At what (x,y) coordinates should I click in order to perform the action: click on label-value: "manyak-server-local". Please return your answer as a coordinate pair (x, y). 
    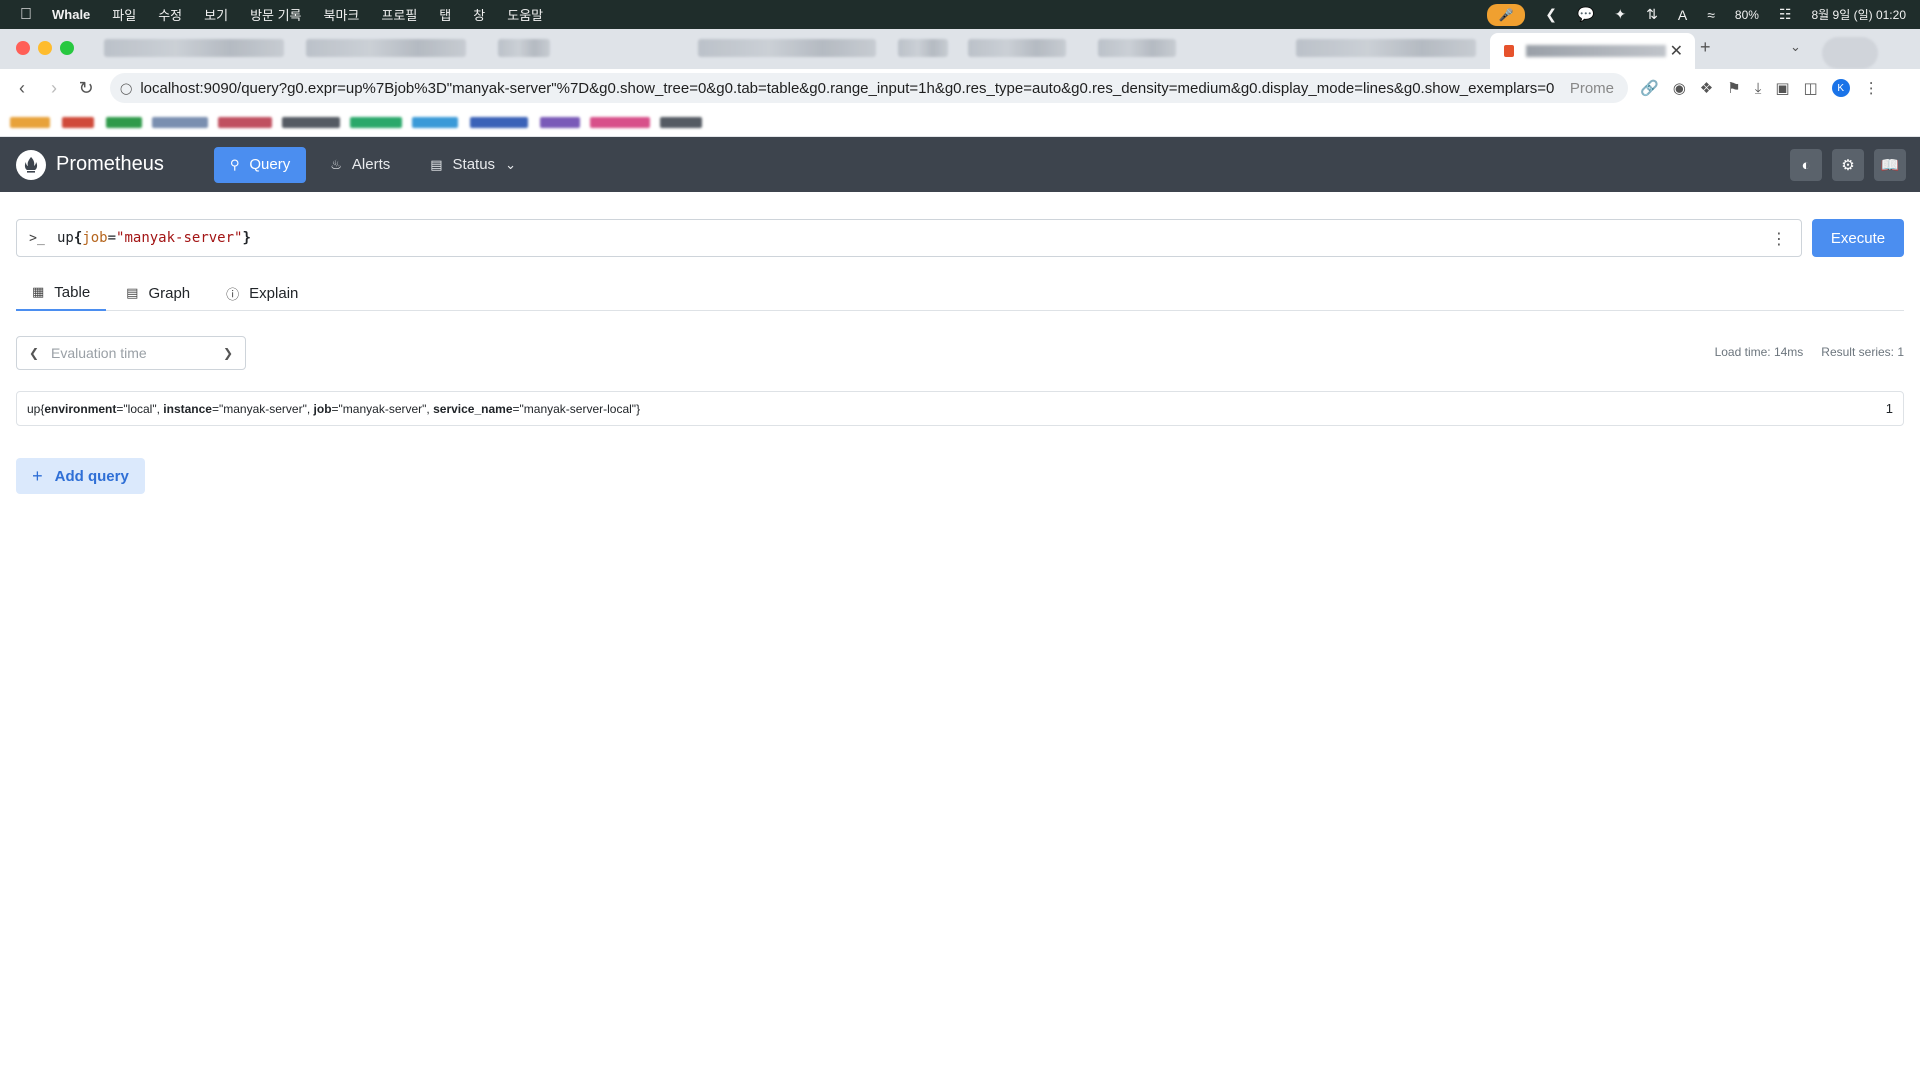
    Looking at the image, I should click on (578, 408).